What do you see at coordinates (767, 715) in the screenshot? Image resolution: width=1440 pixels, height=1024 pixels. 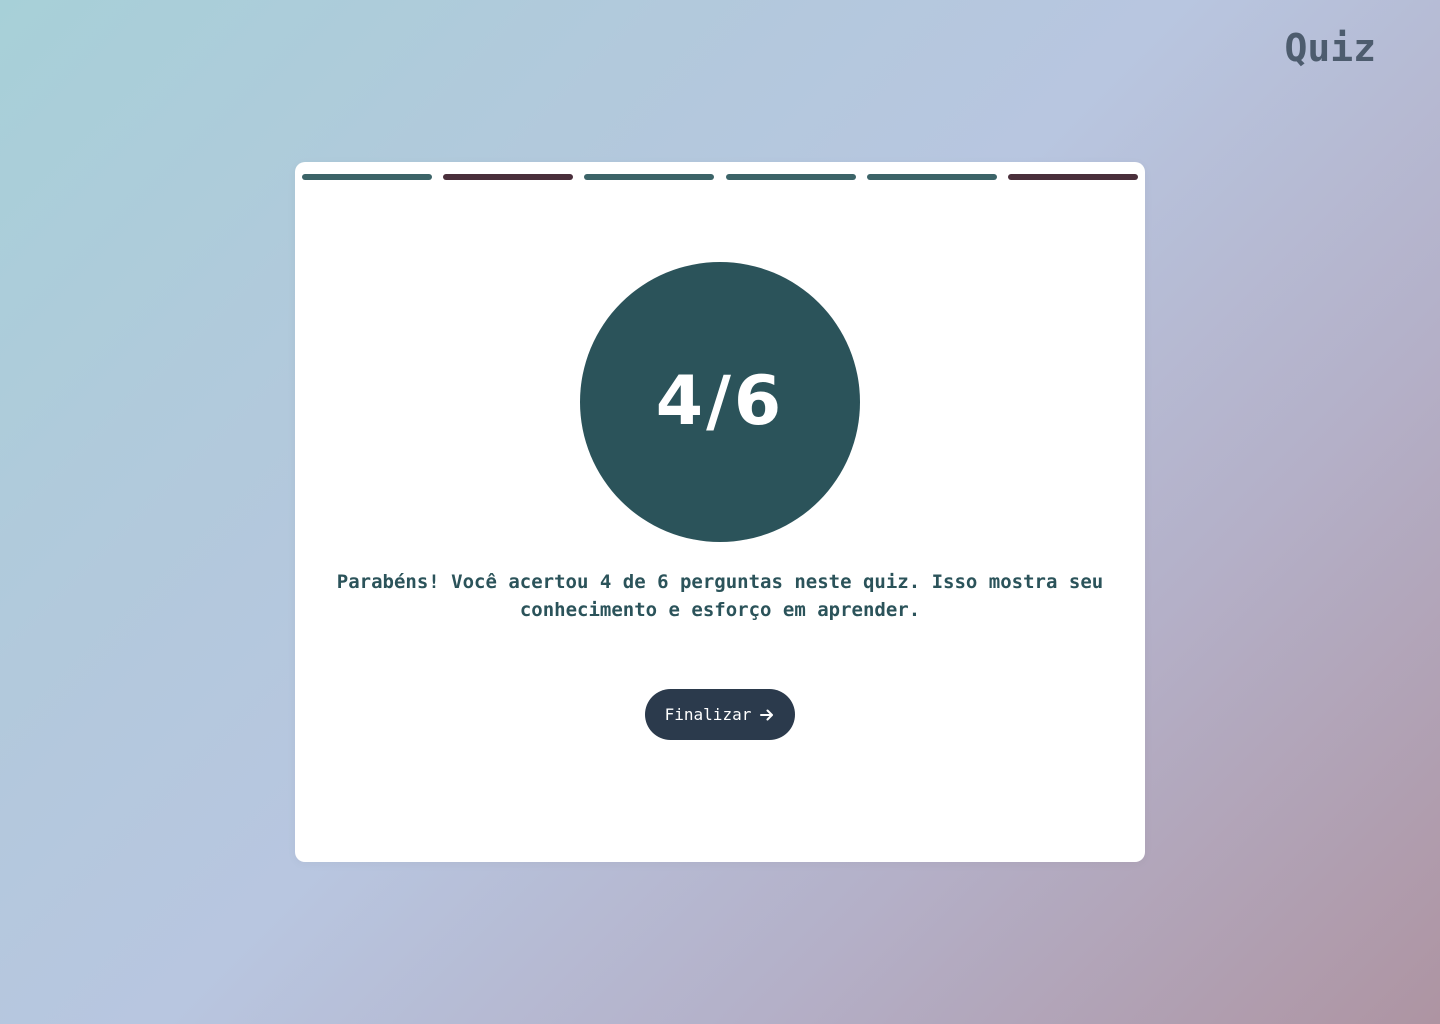 I see `arrow-right-icon` at bounding box center [767, 715].